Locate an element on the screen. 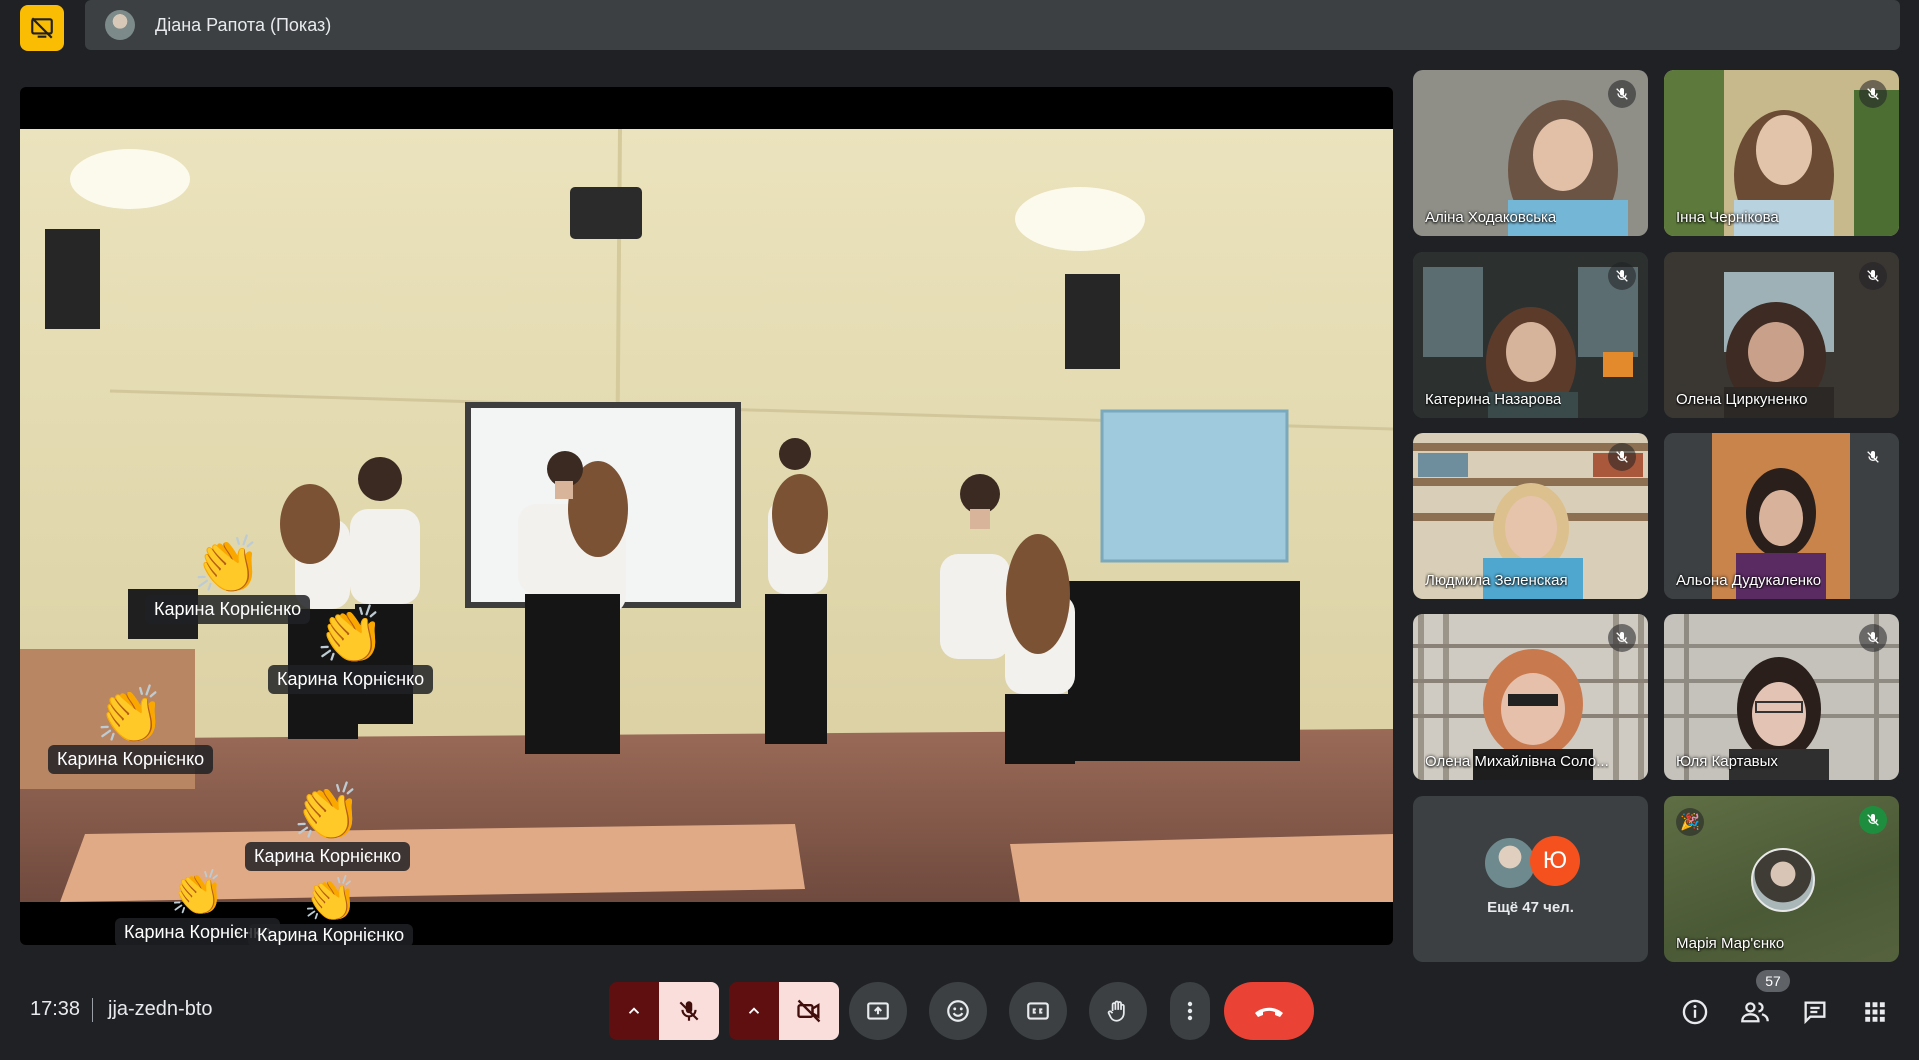 Image resolution: width=1919 pixels, height=1060 pixels. closed-caption-icon is located at coordinates (1038, 1011).